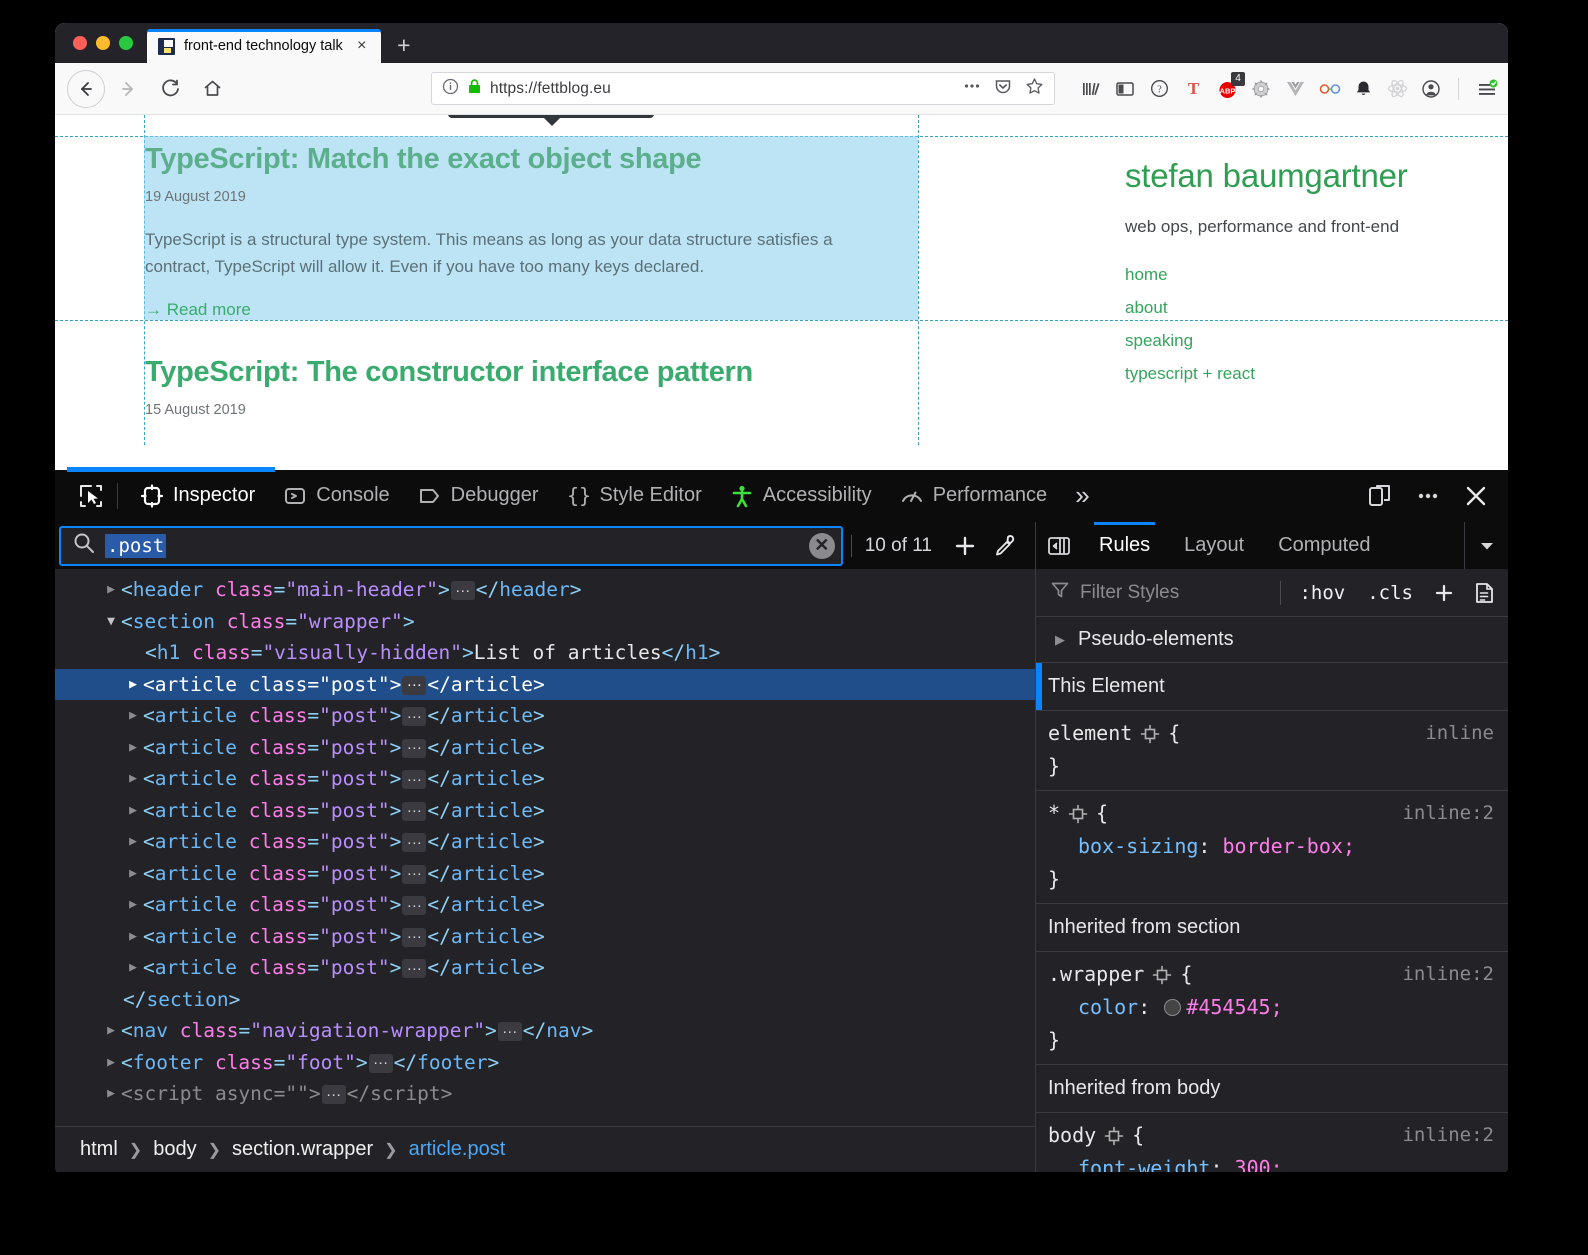 Image resolution: width=1588 pixels, height=1255 pixels. Describe the element at coordinates (1324, 545) in the screenshot. I see `tab-computed: Computed` at that location.